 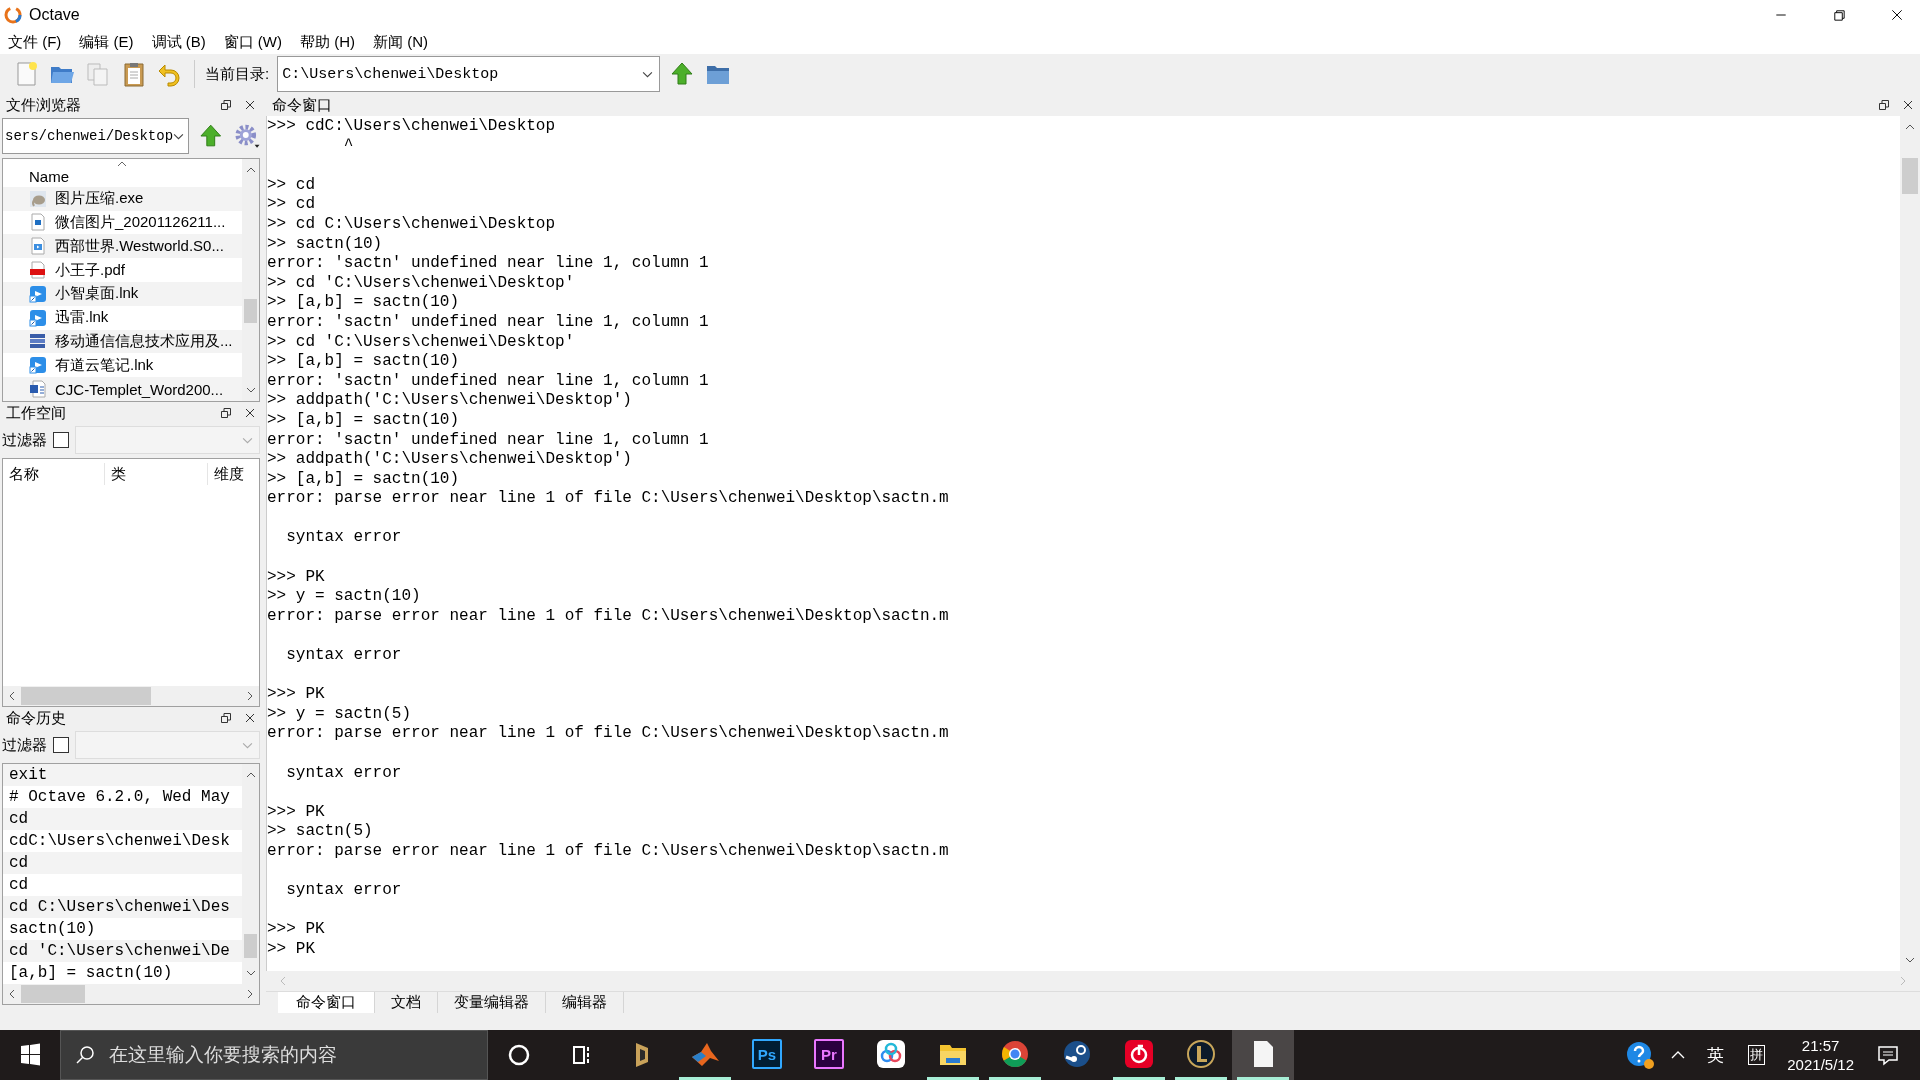 I want to click on current-directory-dropdown: C:\Users\chenwei\Desktop, so click(x=469, y=74).